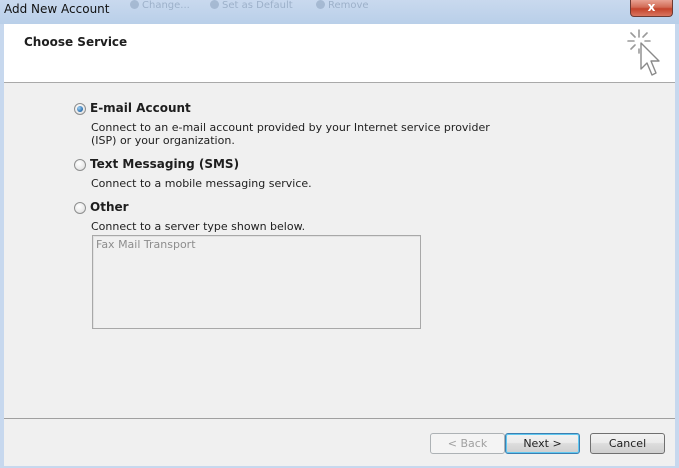 This screenshot has height=468, width=679. I want to click on check-icon, so click(214, 4).